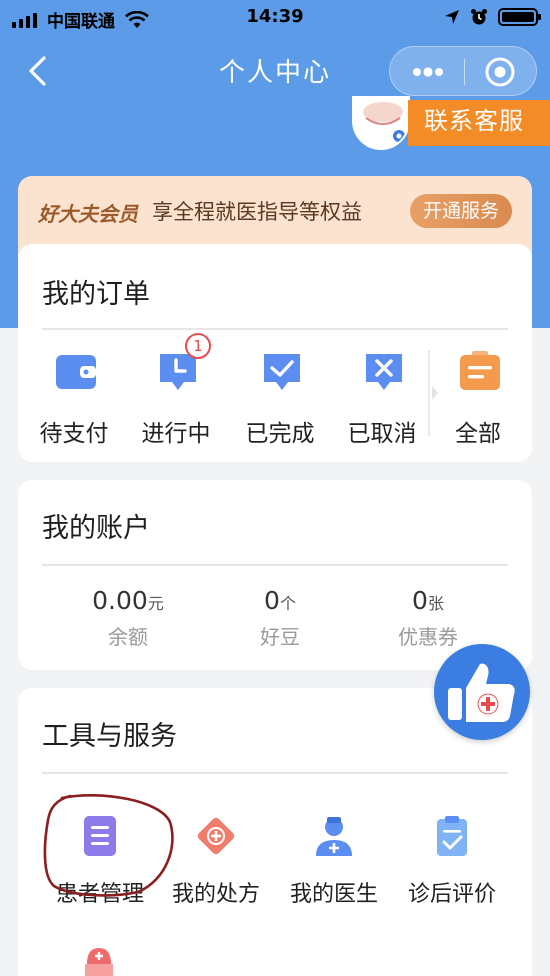 The width and height of the screenshot is (550, 976). Describe the element at coordinates (96, 294) in the screenshot. I see `orders-title: 我的订单` at that location.